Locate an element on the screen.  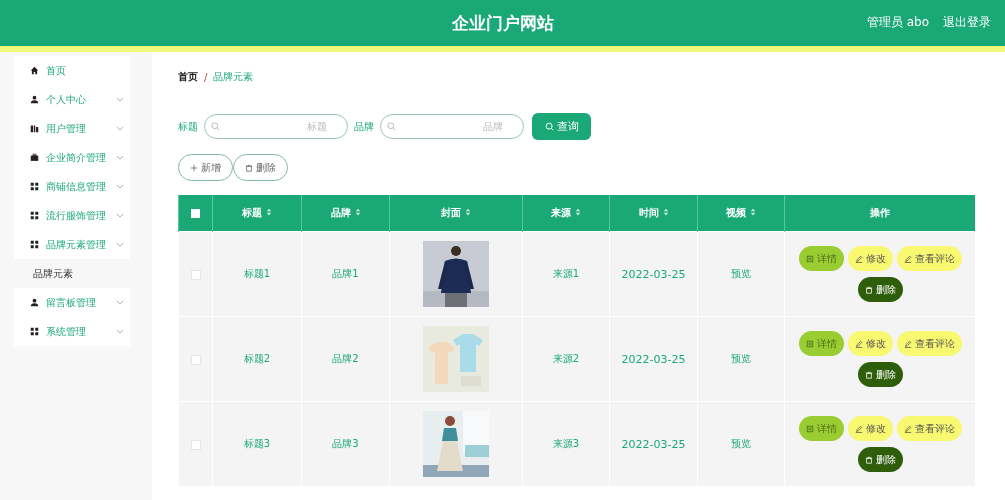
site-title: 企业门户网站 is located at coordinates (502, 23).